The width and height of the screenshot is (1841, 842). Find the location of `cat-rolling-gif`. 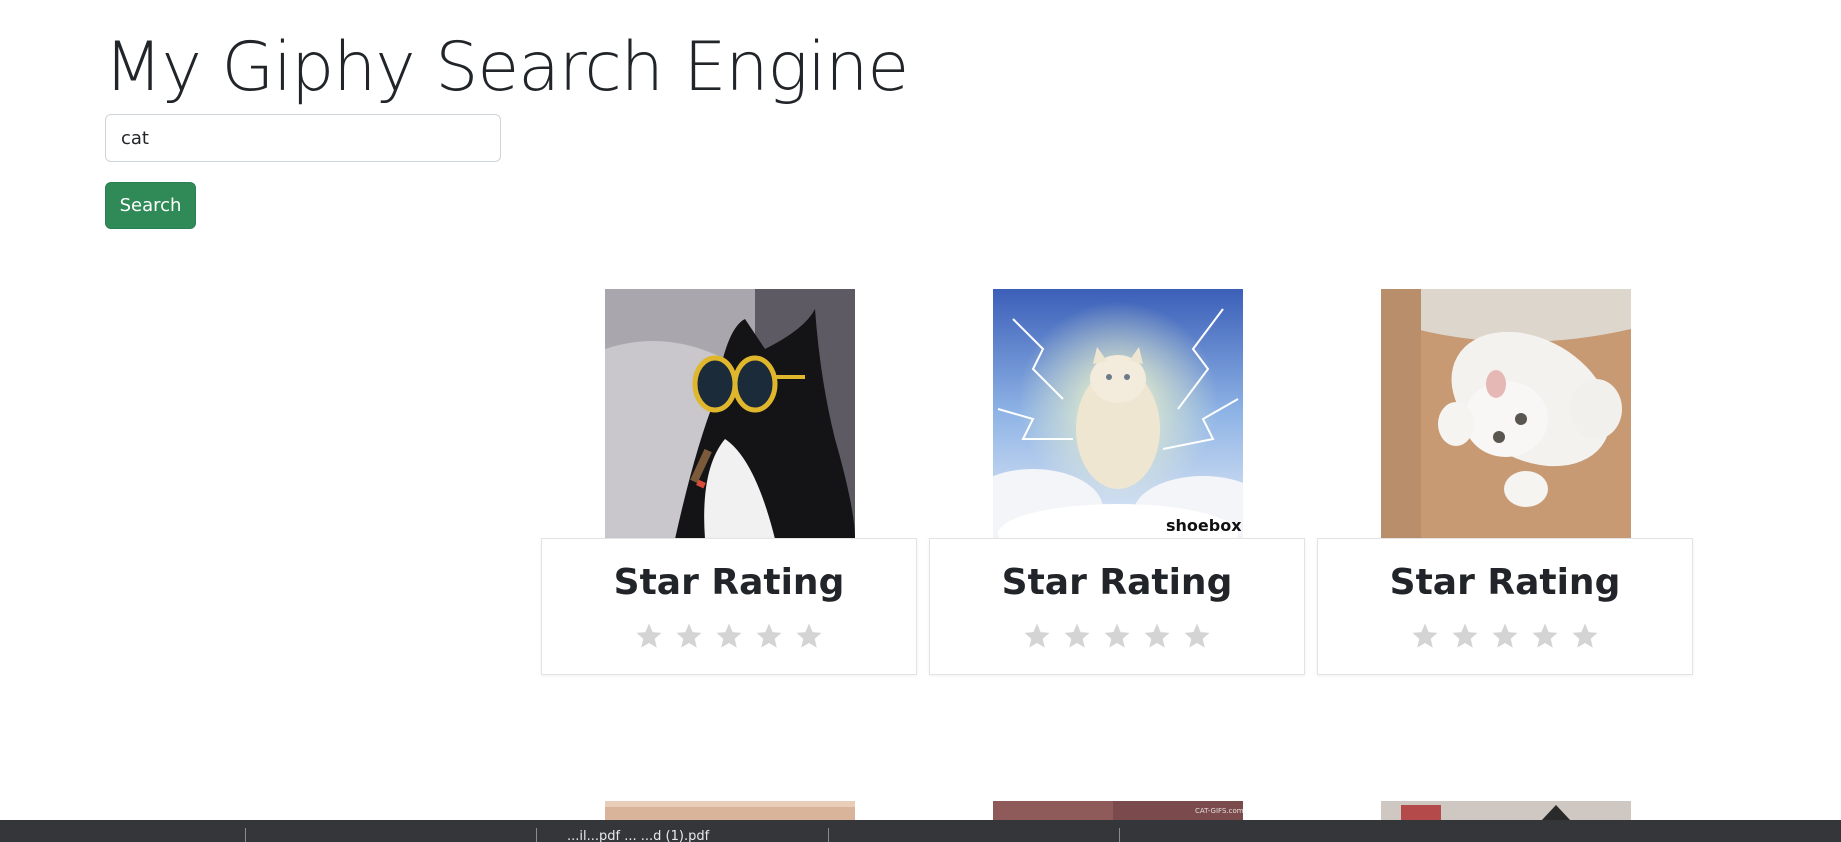

cat-rolling-gif is located at coordinates (1506, 414).